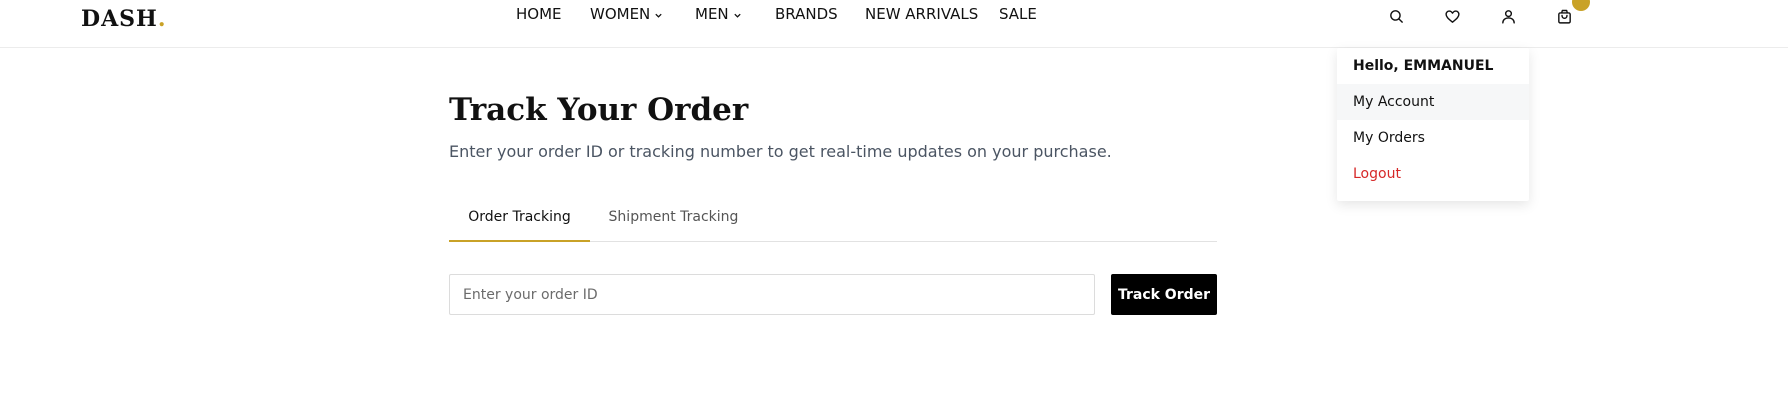 Image resolution: width=1788 pixels, height=409 pixels. What do you see at coordinates (712, 14) in the screenshot?
I see `nav-men-label: MEN` at bounding box center [712, 14].